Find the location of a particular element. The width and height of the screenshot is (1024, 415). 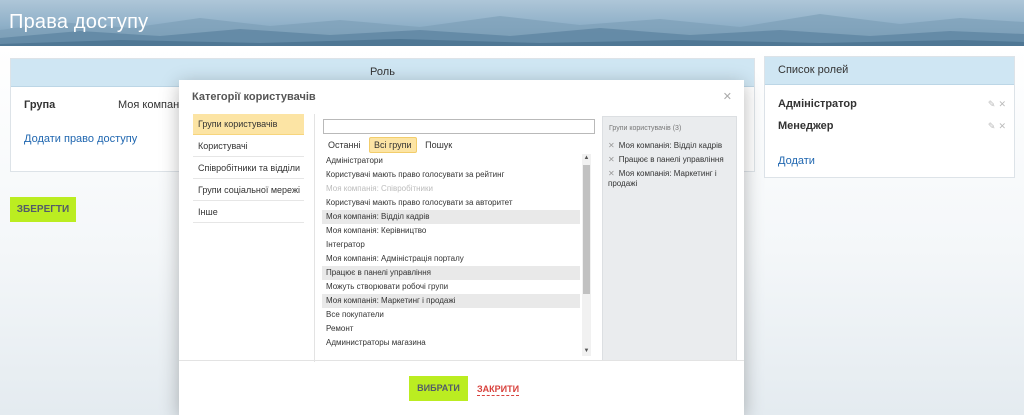

dialog-title: Категорії користувачів is located at coordinates (254, 97).